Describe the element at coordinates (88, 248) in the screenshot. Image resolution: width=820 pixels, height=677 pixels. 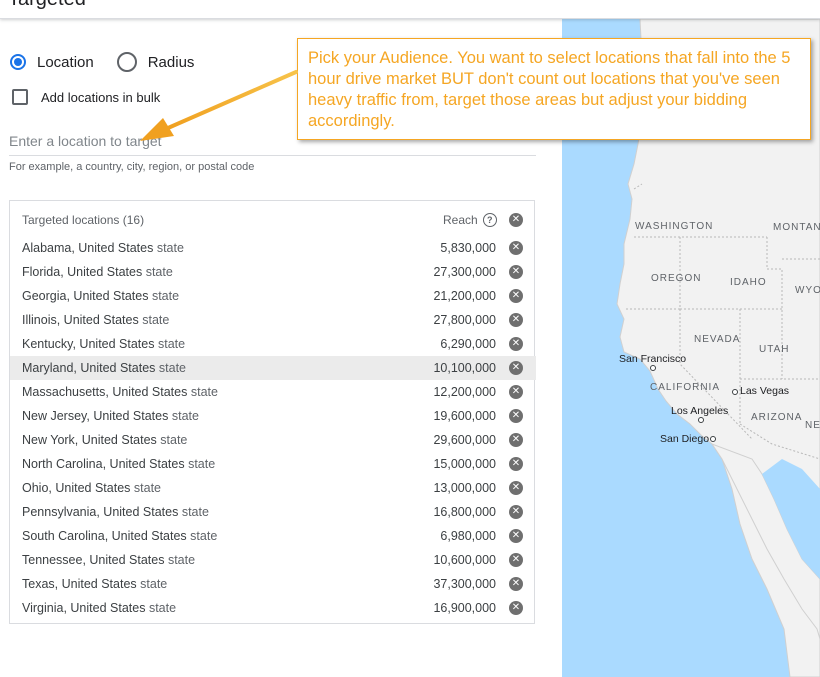
I see `location-label: Alabama, United States` at that location.